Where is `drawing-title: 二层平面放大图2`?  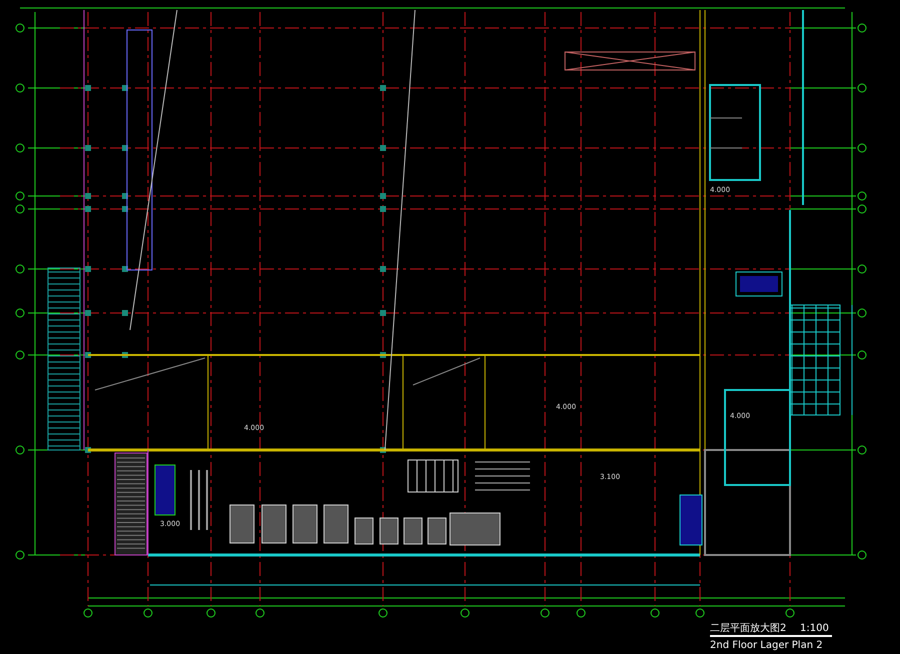
drawing-title: 二层平面放大图2 is located at coordinates (748, 628).